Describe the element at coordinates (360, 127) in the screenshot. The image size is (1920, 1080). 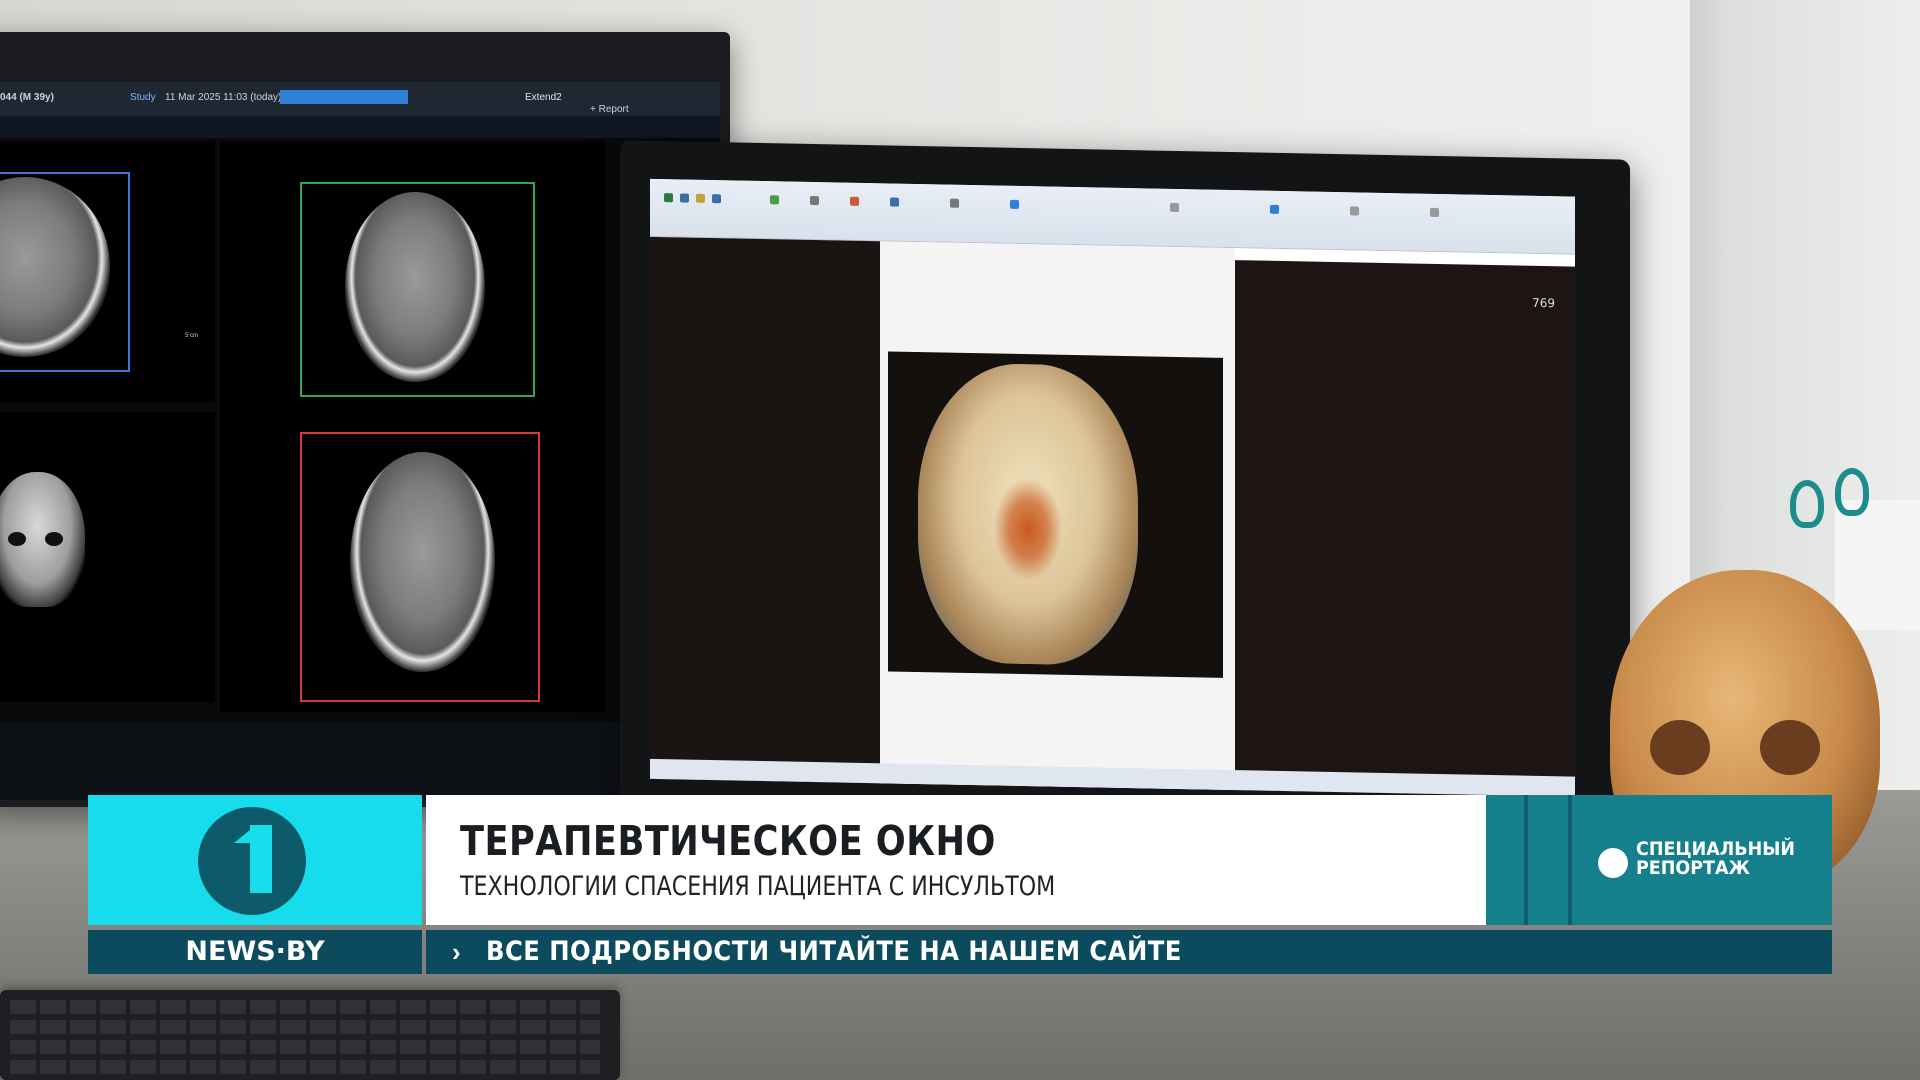
I see `viewer-toolbar` at that location.